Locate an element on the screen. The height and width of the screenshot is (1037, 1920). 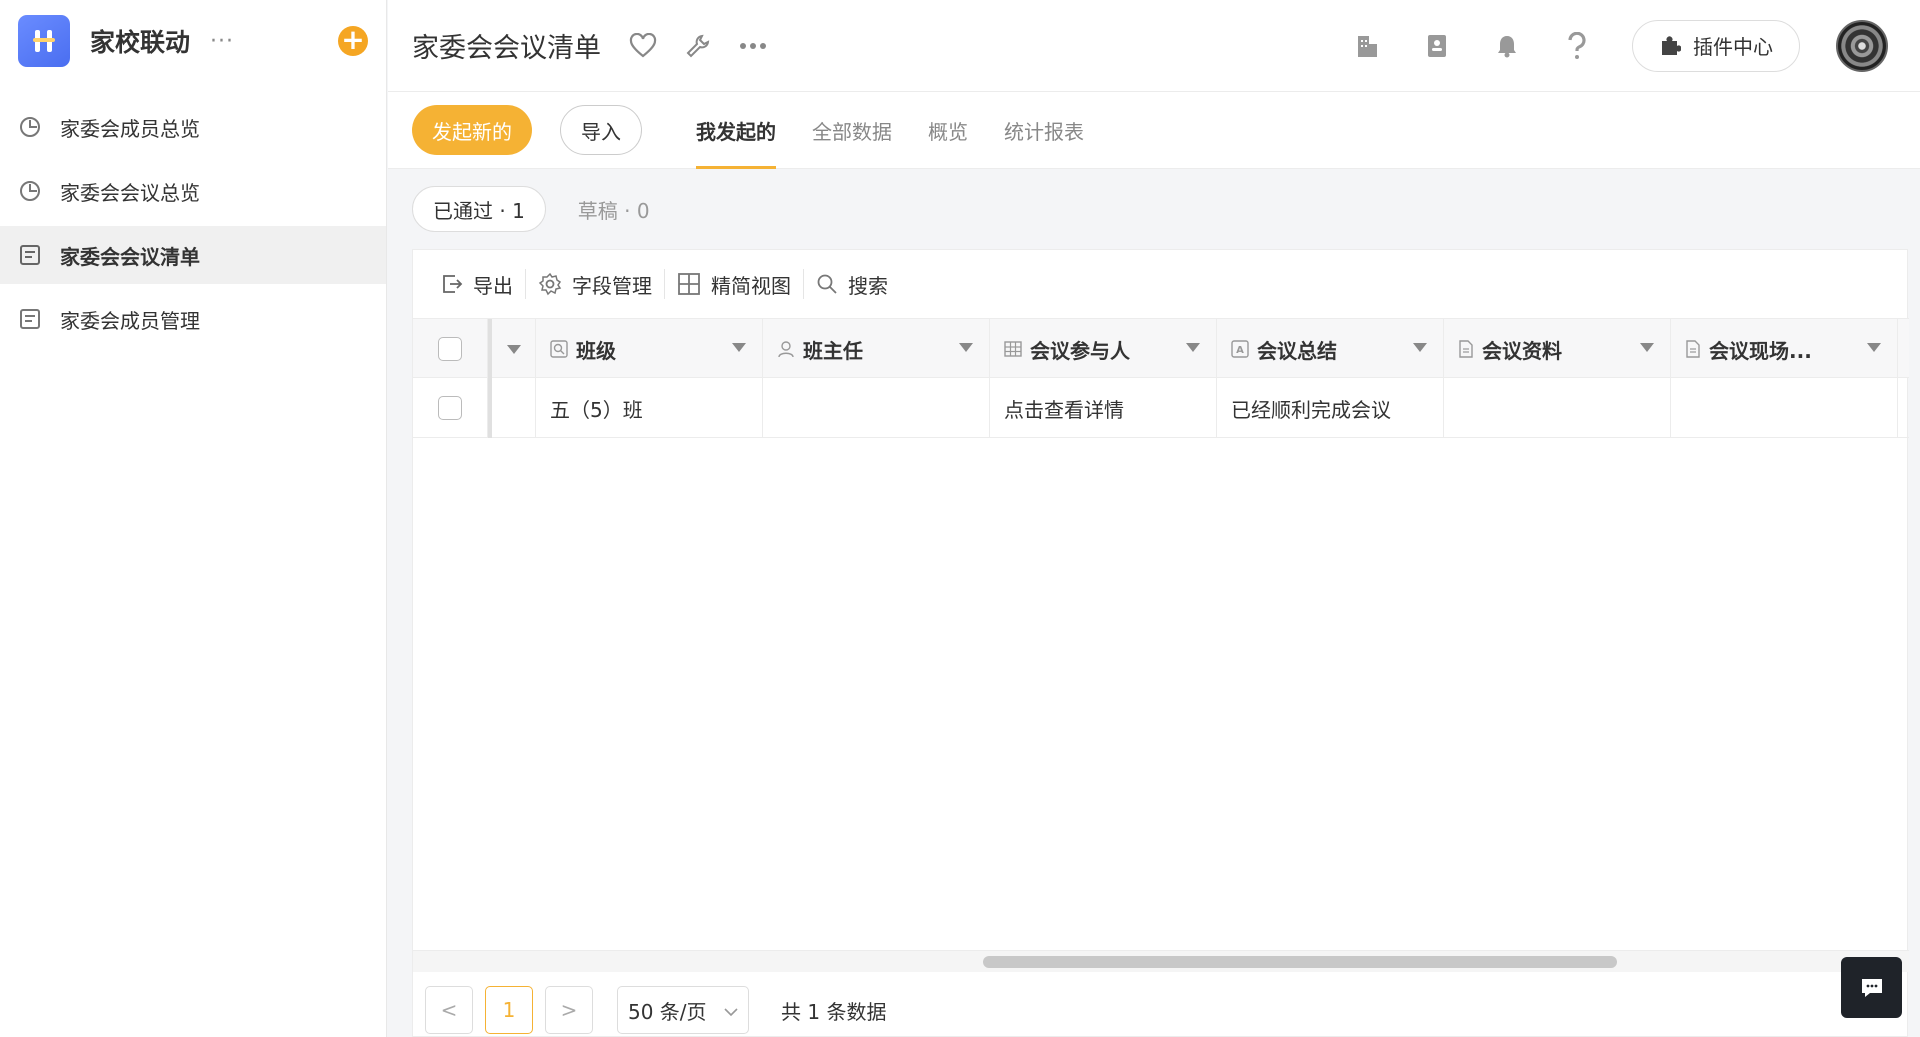
column-header-summary: A 会议总结 is located at coordinates (1330, 349).